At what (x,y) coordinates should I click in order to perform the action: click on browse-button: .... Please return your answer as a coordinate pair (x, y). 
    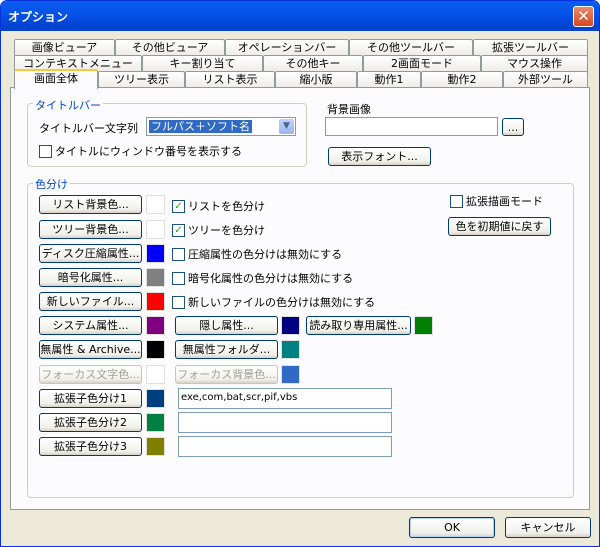
    Looking at the image, I should click on (513, 127).